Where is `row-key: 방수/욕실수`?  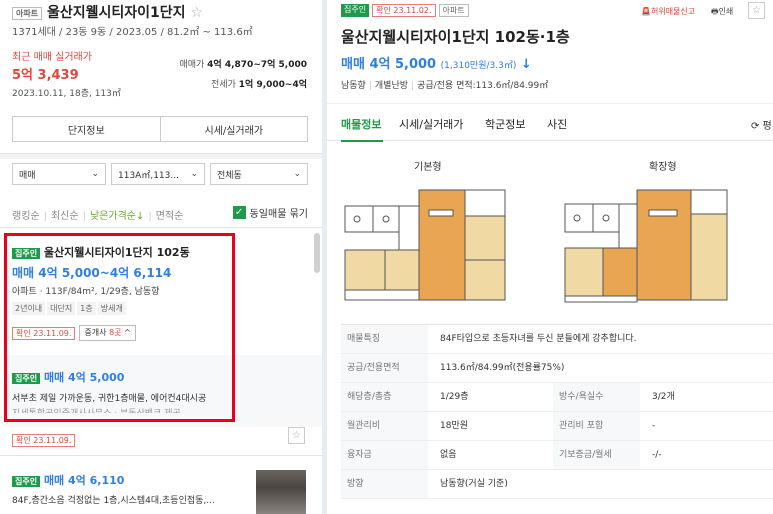 row-key: 방수/욕실수 is located at coordinates (596, 397).